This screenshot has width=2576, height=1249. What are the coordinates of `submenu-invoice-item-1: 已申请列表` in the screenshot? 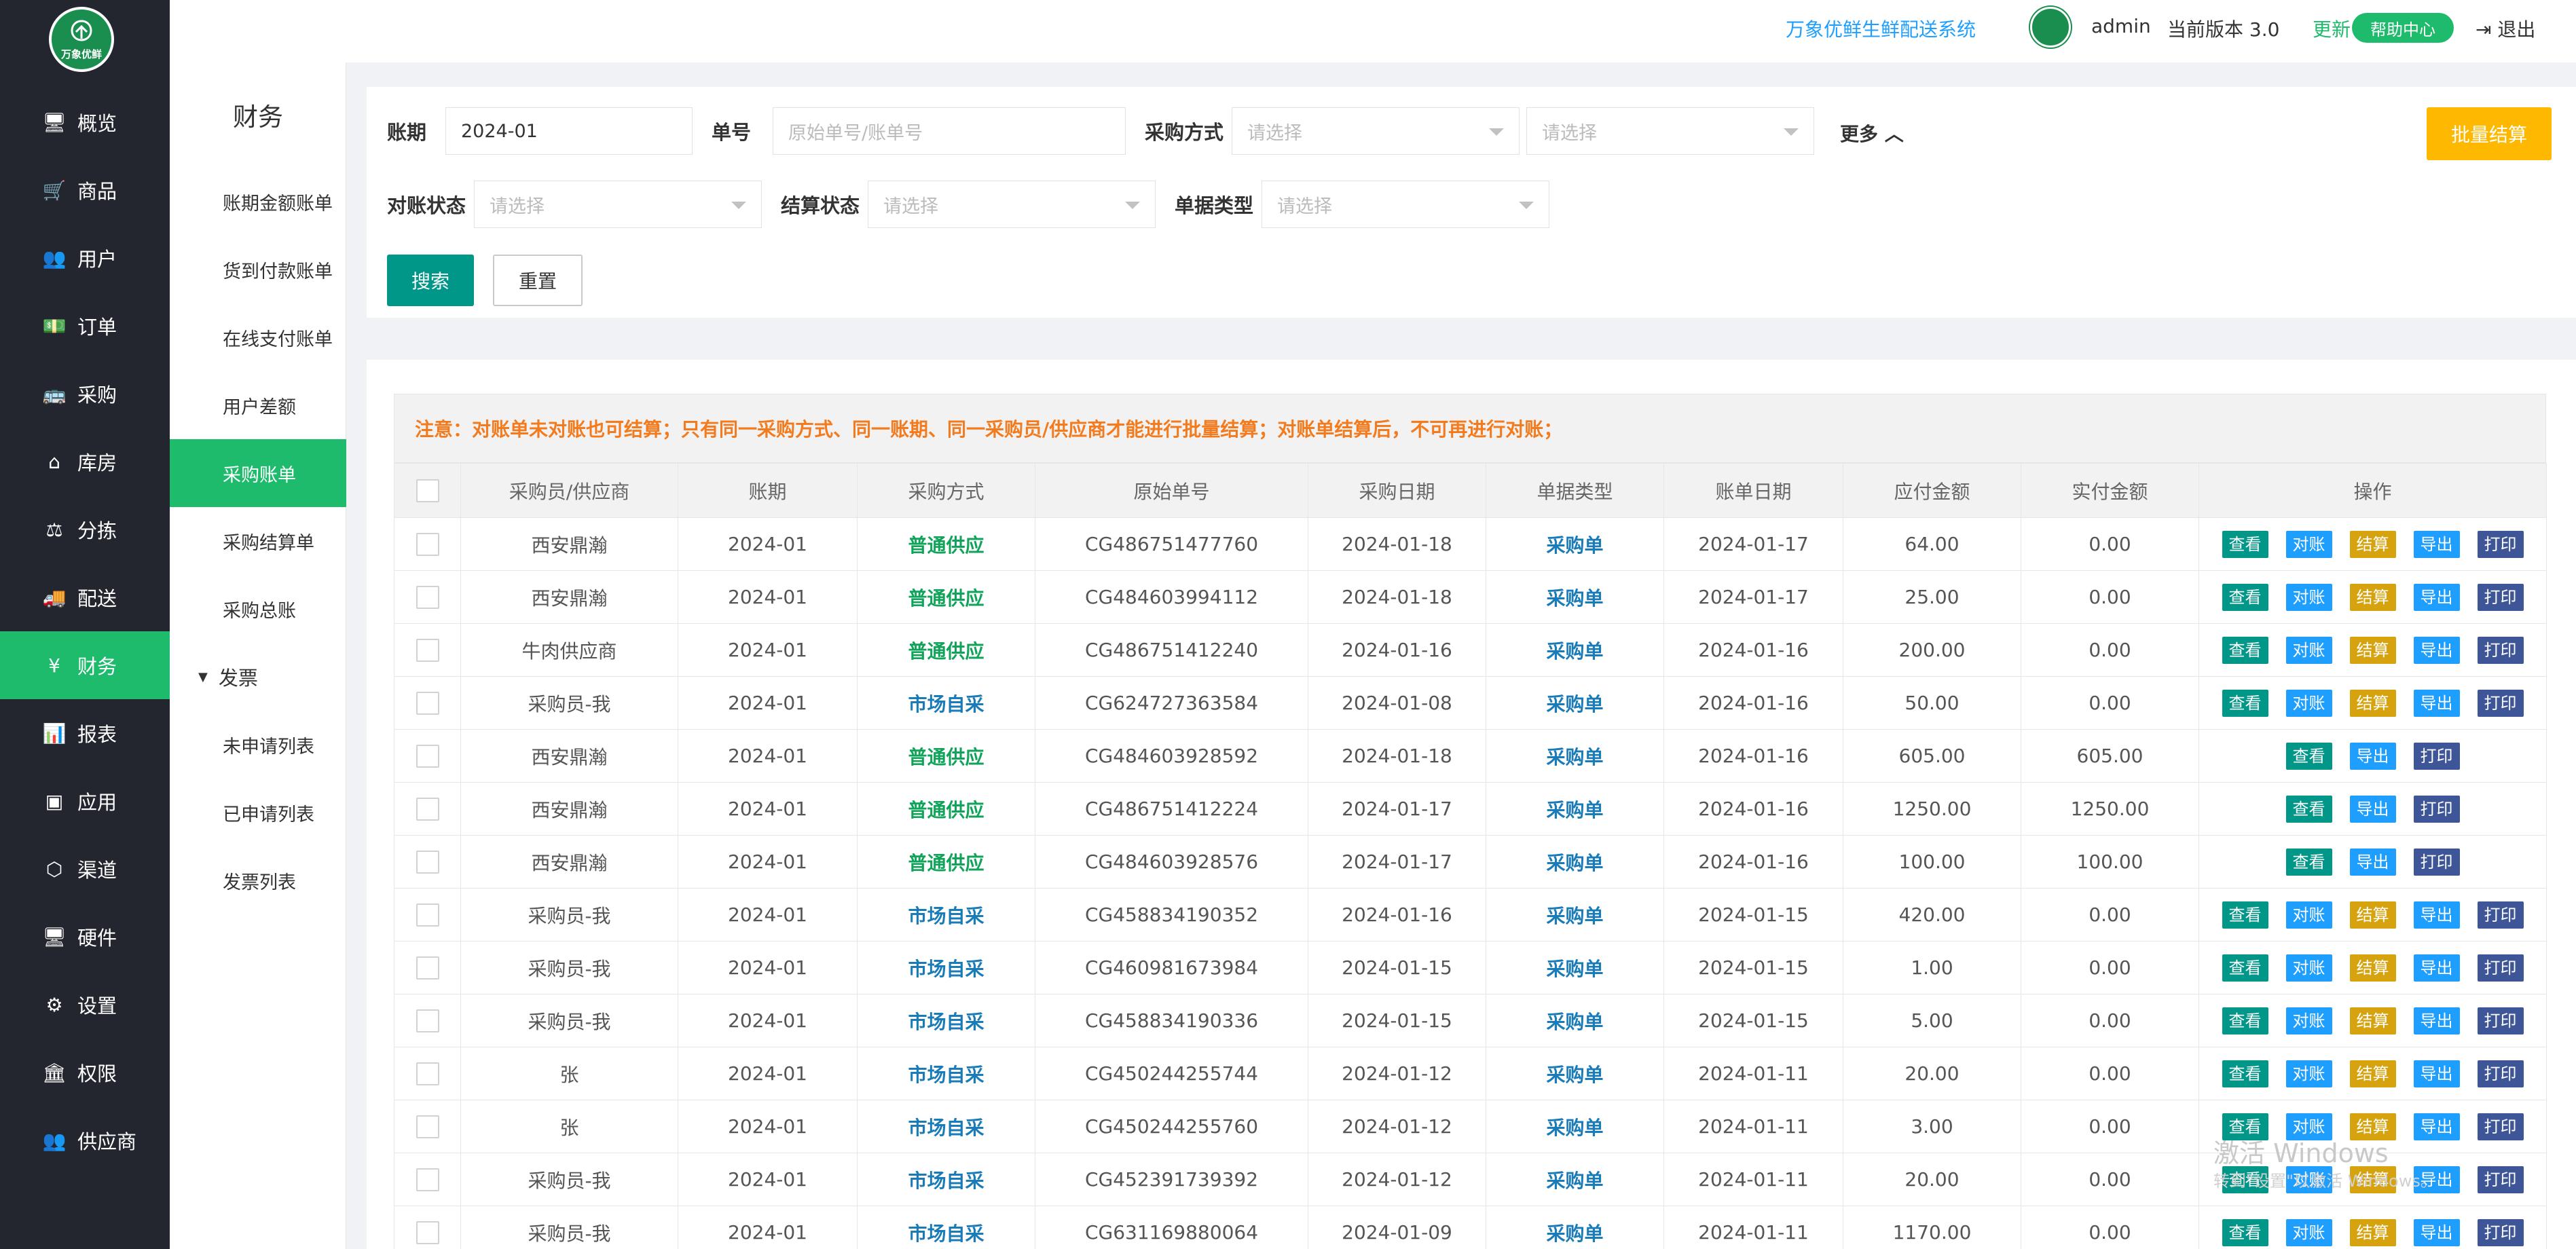 It's located at (258, 813).